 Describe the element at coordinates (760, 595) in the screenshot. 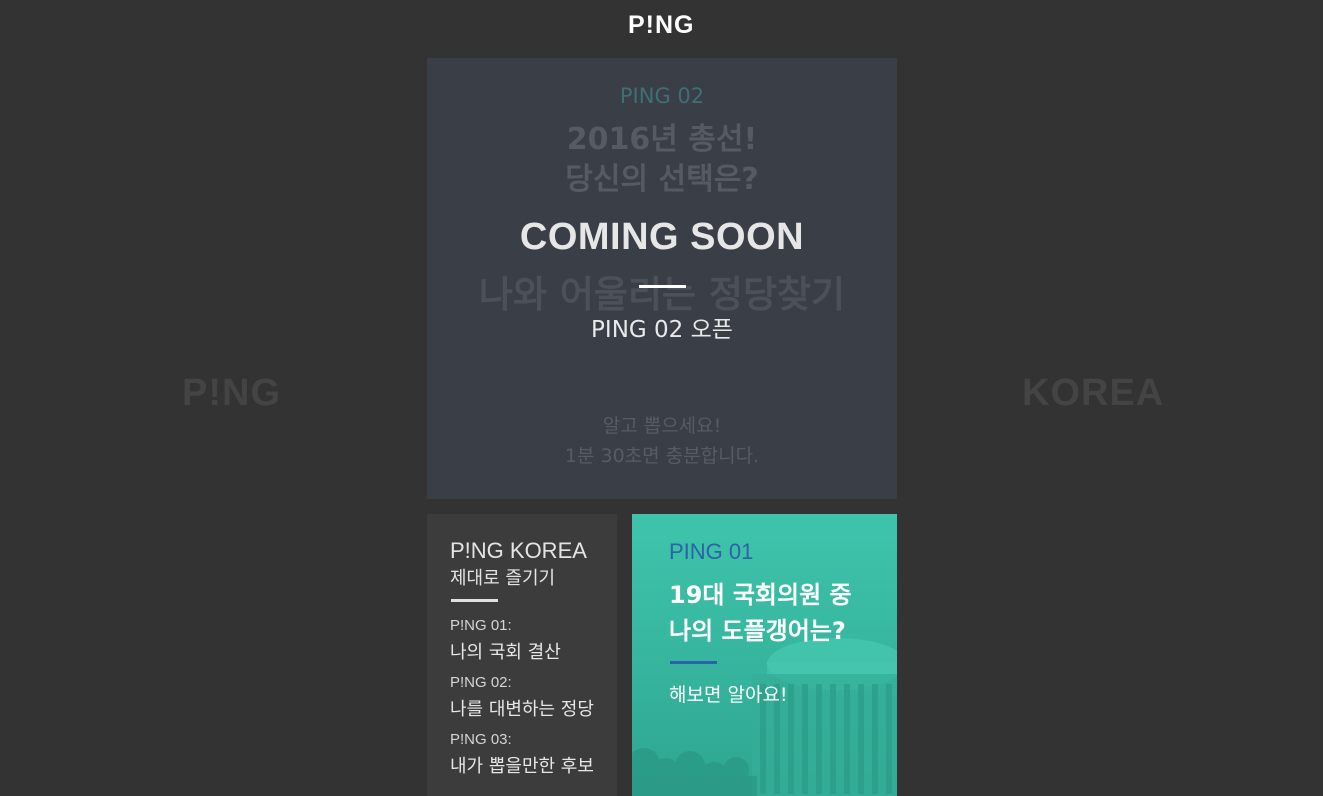

I see `ping01-title-line1: 19대 국회의원 중` at that location.